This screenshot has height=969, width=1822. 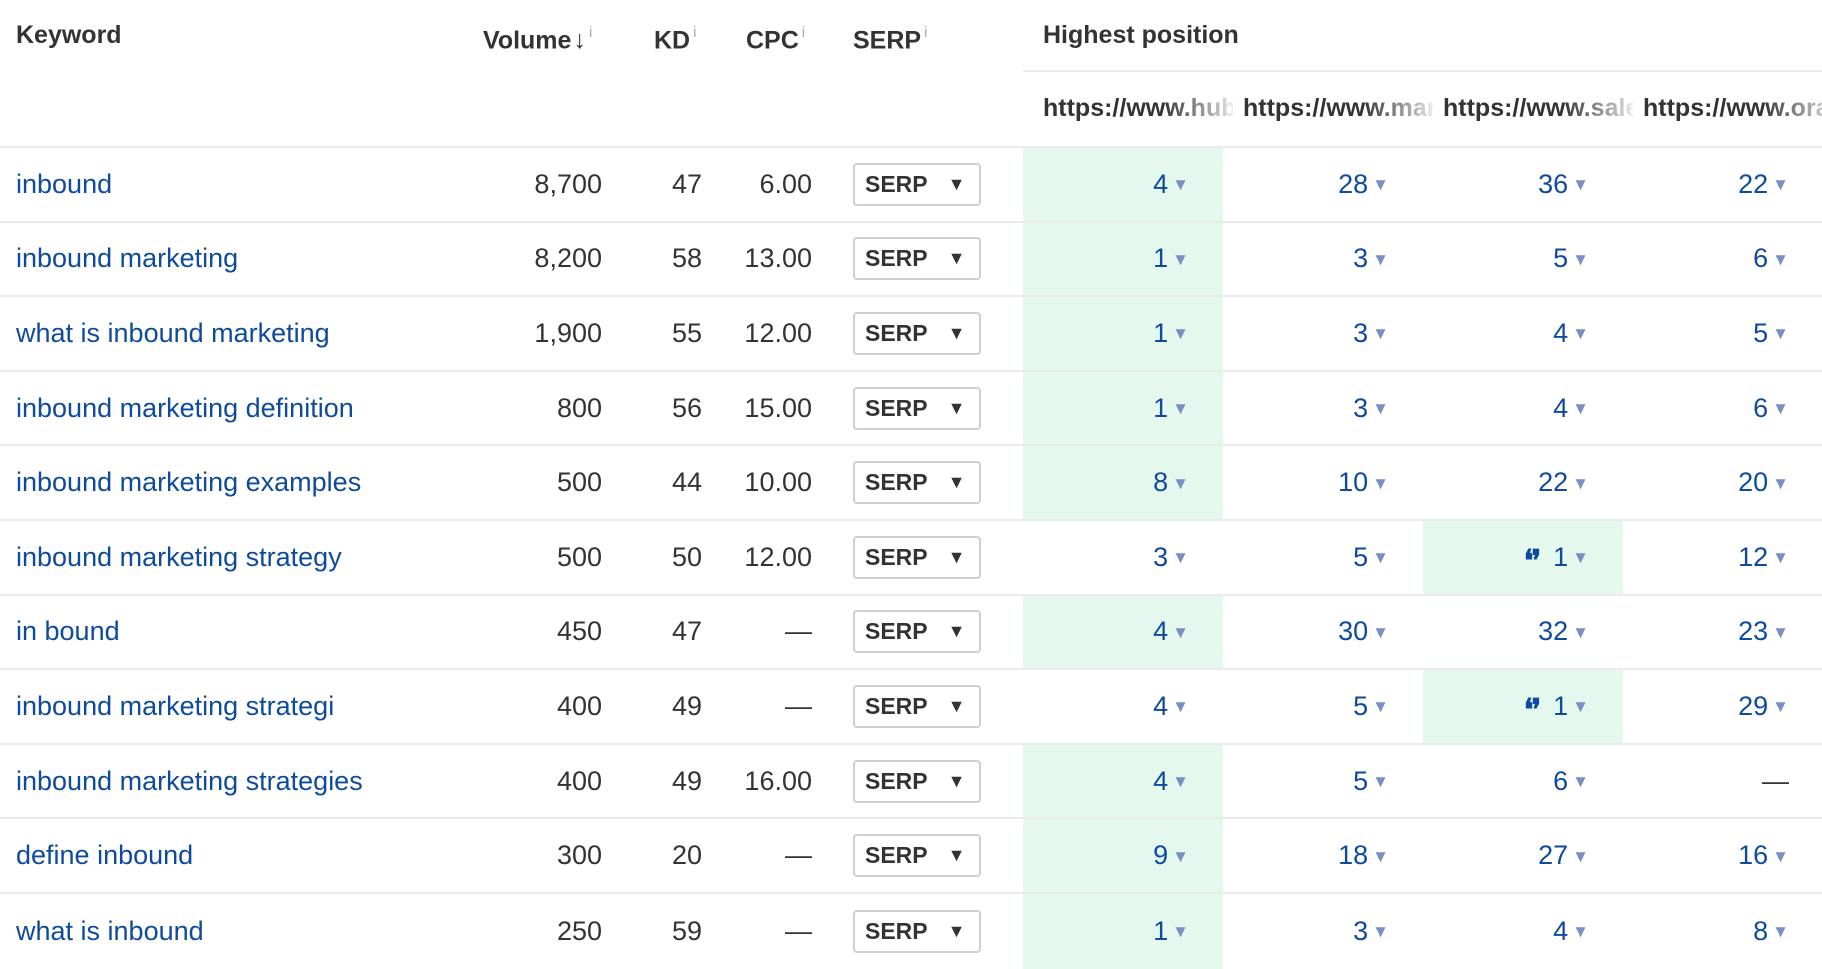 I want to click on url-column-header: https://www.marketo.com, so click(x=1338, y=108).